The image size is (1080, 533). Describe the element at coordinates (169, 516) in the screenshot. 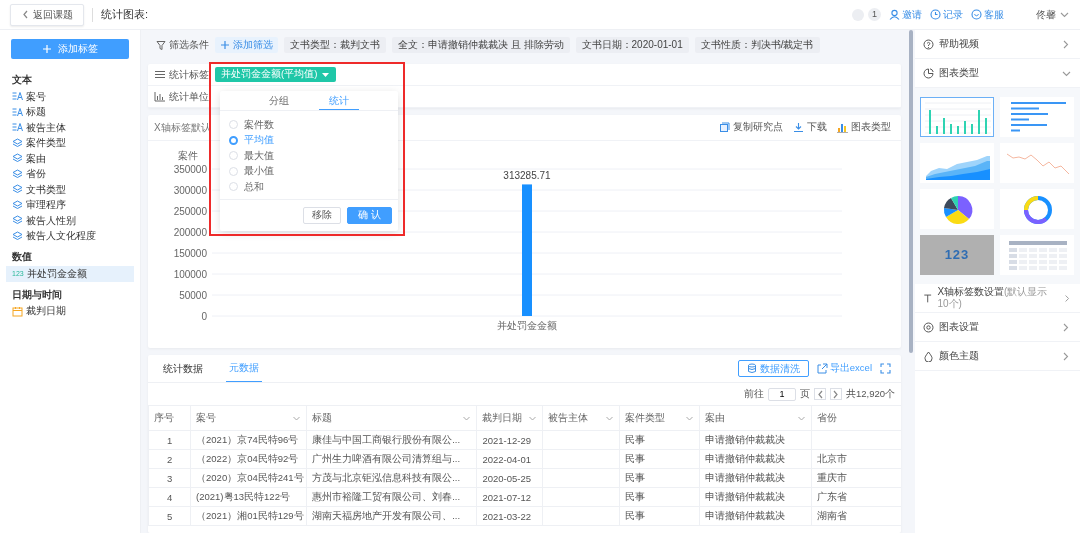

I see `table-cell: 5` at that location.